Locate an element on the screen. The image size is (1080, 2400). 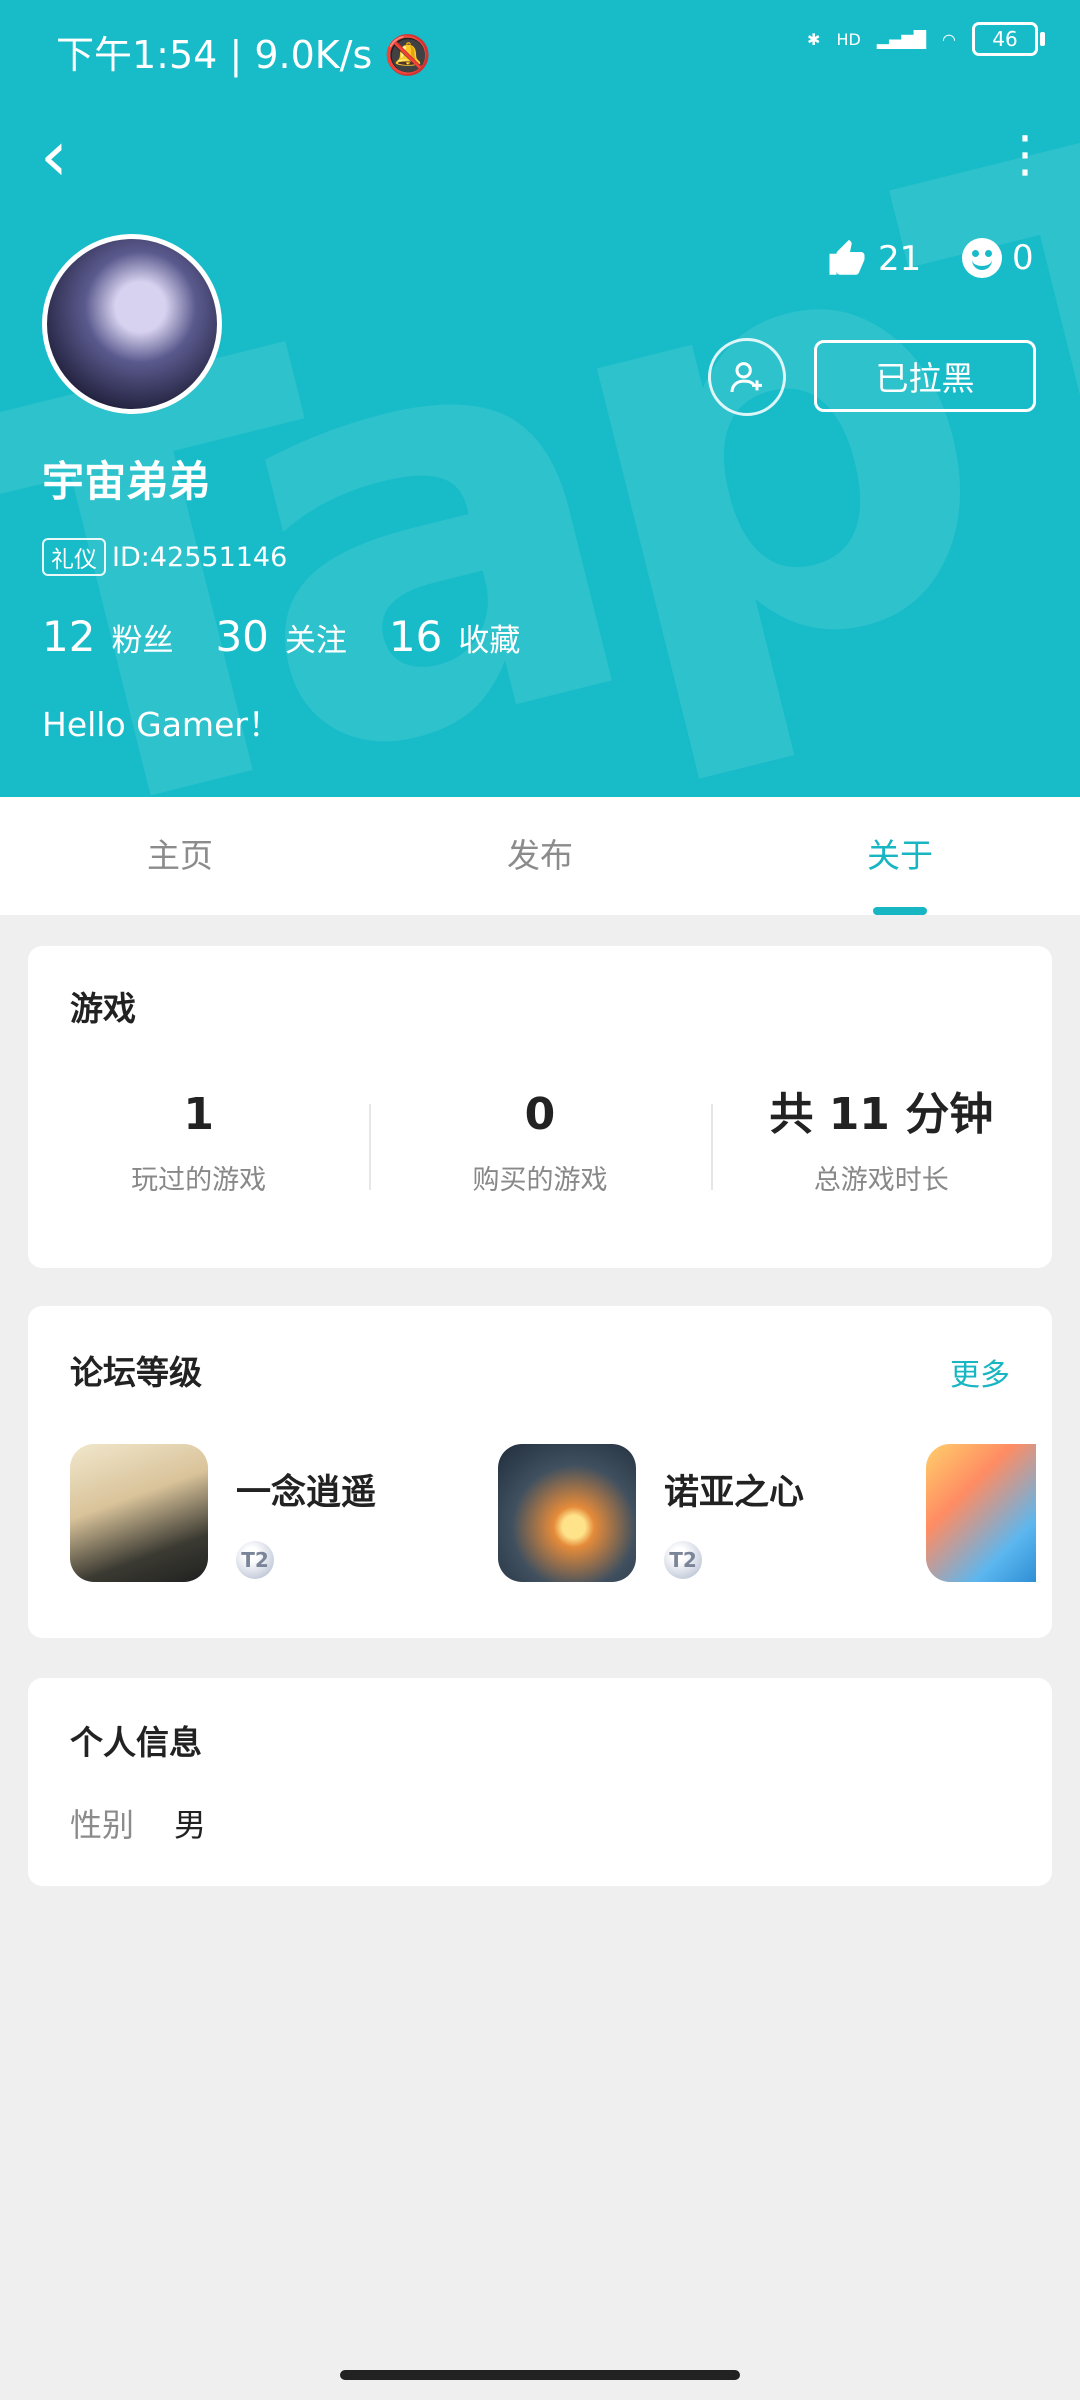
thumbs-up-icon is located at coordinates (847, 257).